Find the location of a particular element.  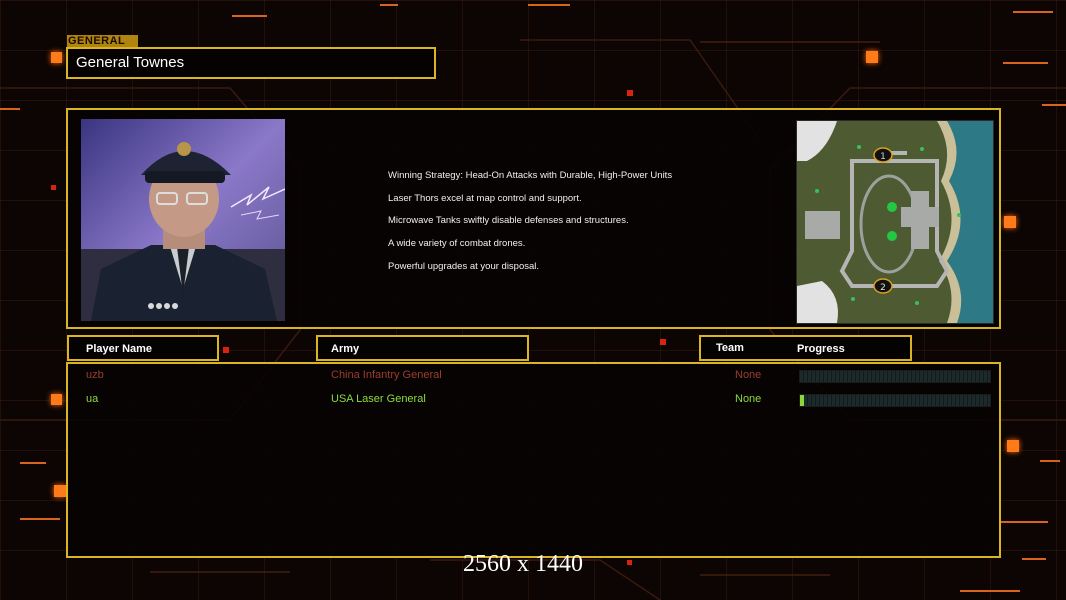

minimap-preview: 1 2 is located at coordinates (895, 222).